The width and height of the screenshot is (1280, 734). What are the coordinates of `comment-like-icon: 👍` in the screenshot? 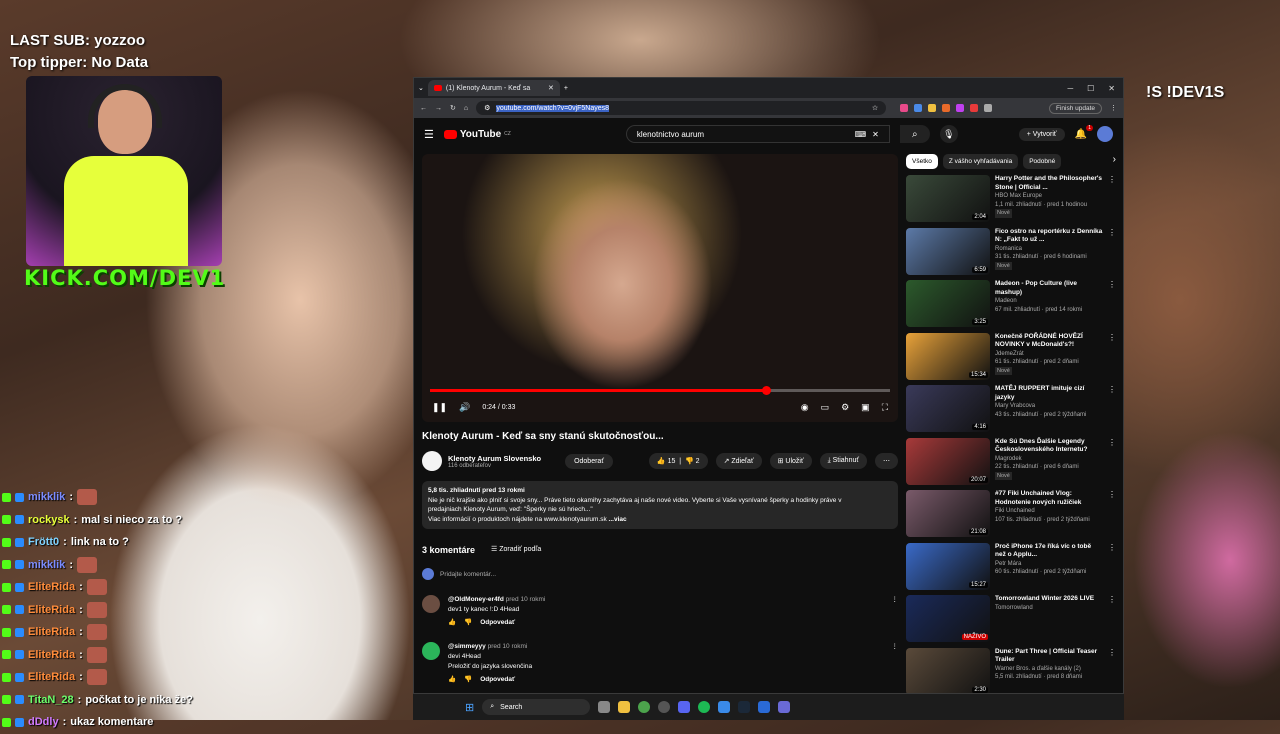 It's located at (452, 623).